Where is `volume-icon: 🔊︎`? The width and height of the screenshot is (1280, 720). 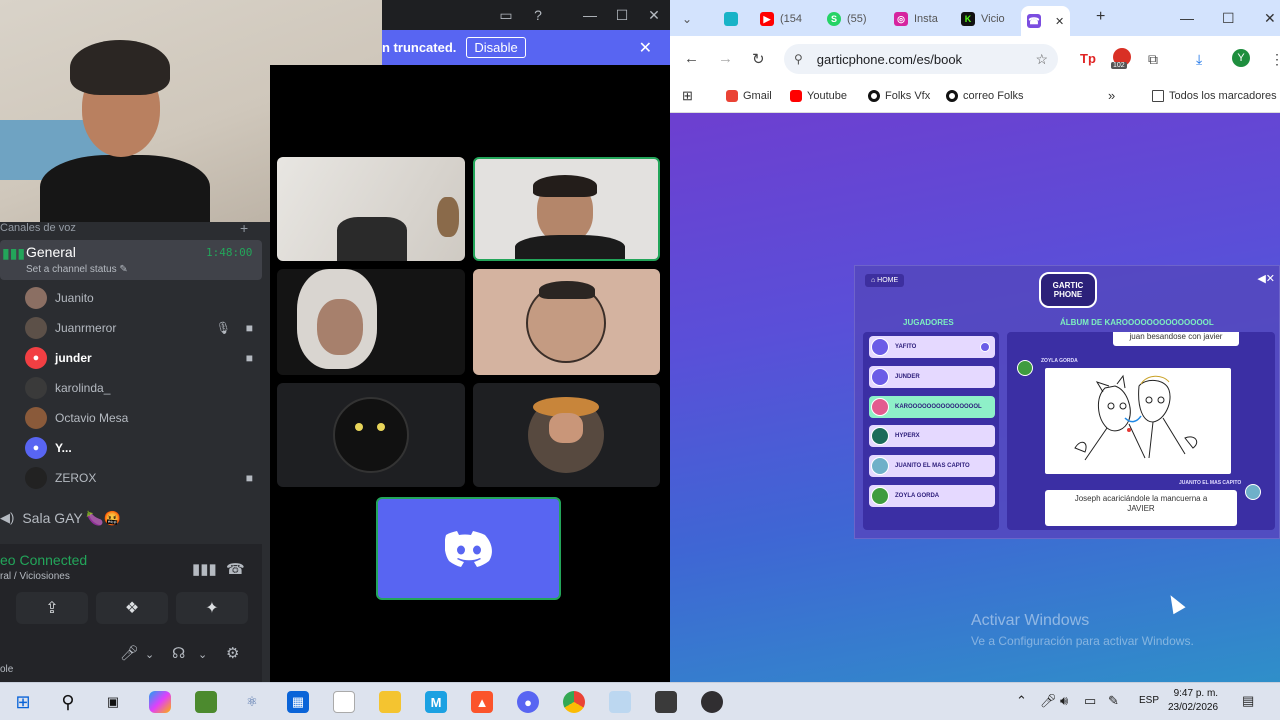
volume-icon: 🔊︎ is located at coordinates (1064, 701).